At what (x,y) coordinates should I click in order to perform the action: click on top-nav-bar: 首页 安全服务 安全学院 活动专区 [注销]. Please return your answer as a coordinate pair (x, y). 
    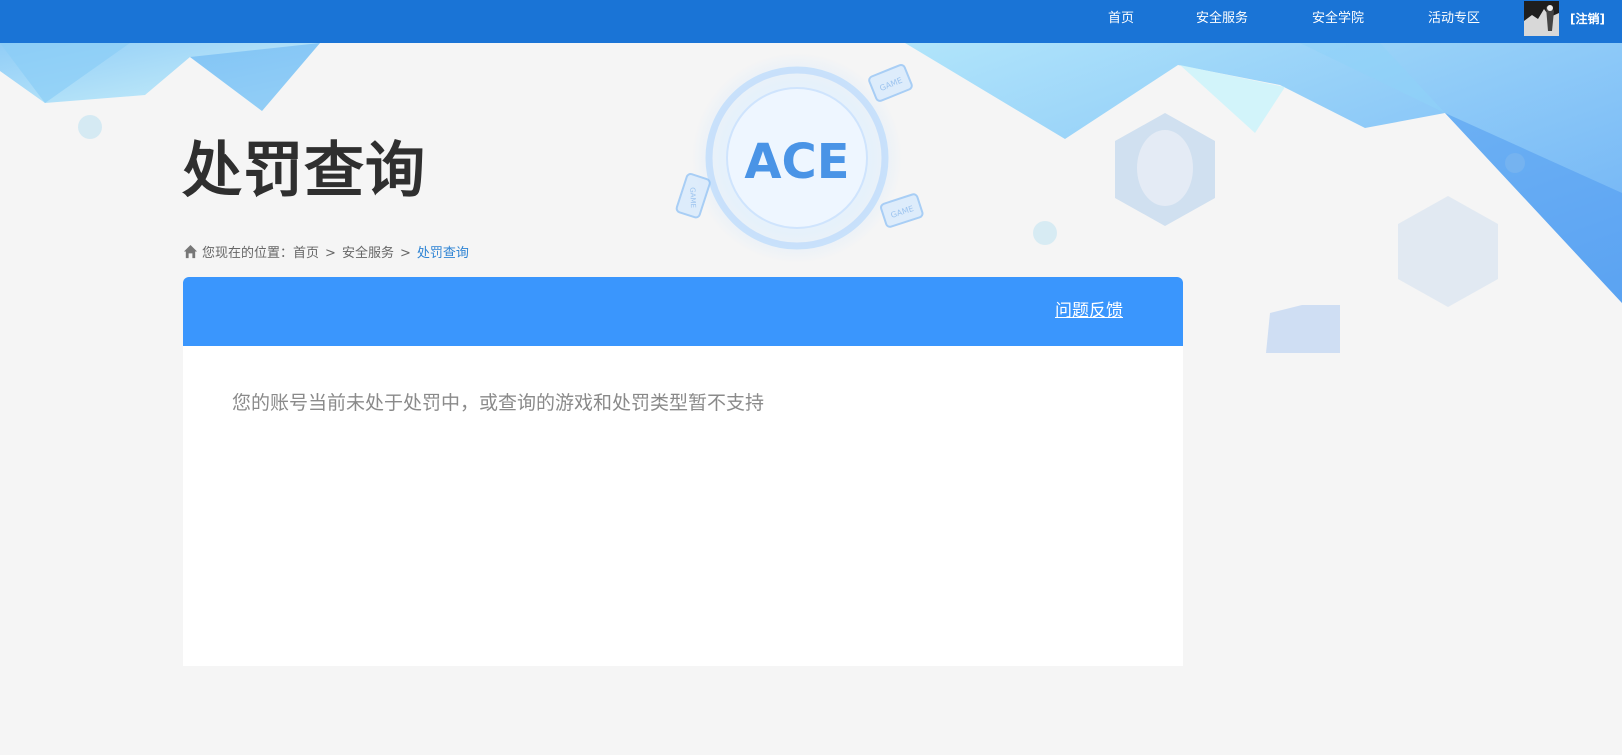
    Looking at the image, I should click on (811, 21).